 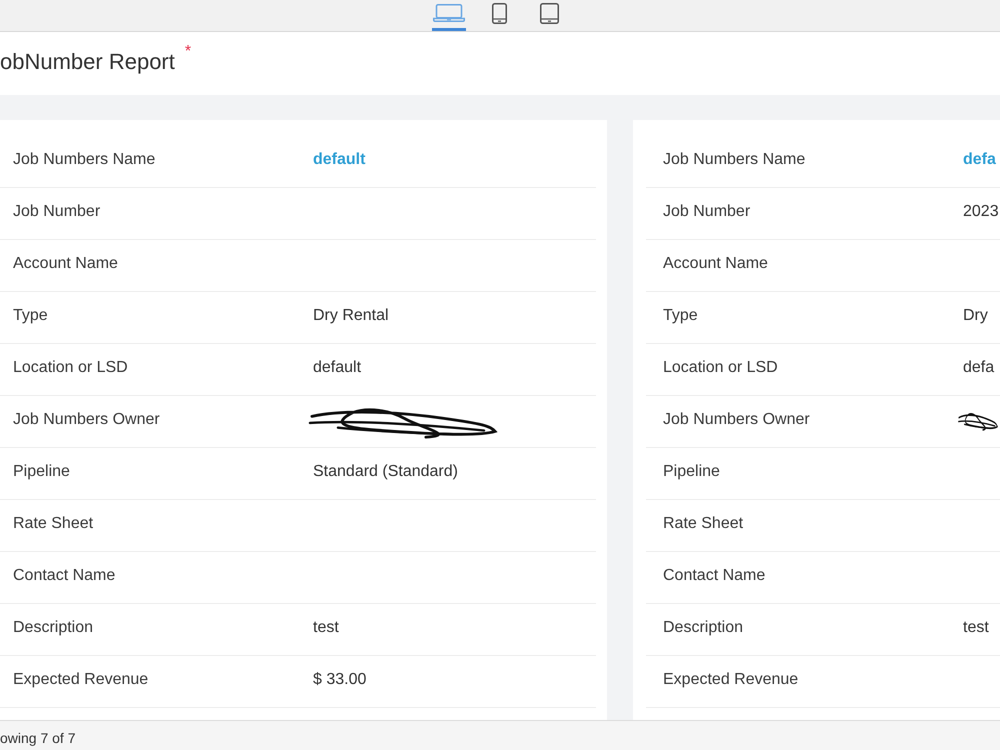 What do you see at coordinates (337, 367) in the screenshot?
I see `field-value: default` at bounding box center [337, 367].